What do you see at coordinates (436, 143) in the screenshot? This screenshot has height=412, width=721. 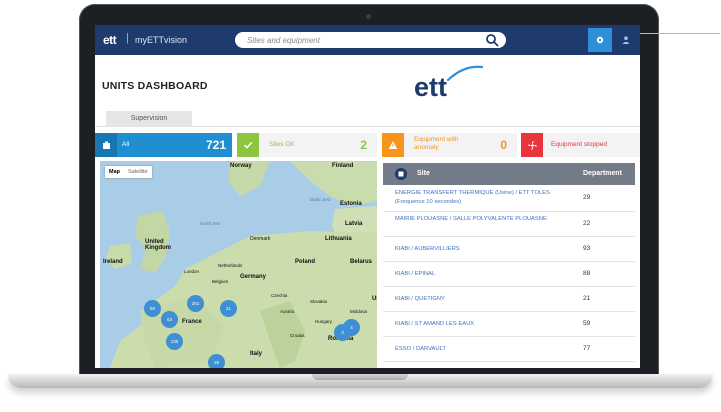 I see `stat-label-anomaly: Equipment with anomaly` at bounding box center [436, 143].